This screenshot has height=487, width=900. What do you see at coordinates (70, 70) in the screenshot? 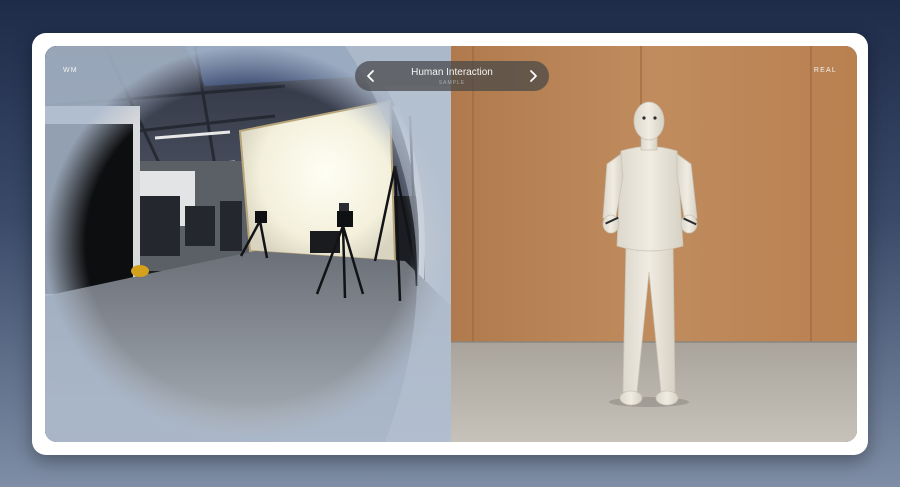
I see `world-model-label: WM` at bounding box center [70, 70].